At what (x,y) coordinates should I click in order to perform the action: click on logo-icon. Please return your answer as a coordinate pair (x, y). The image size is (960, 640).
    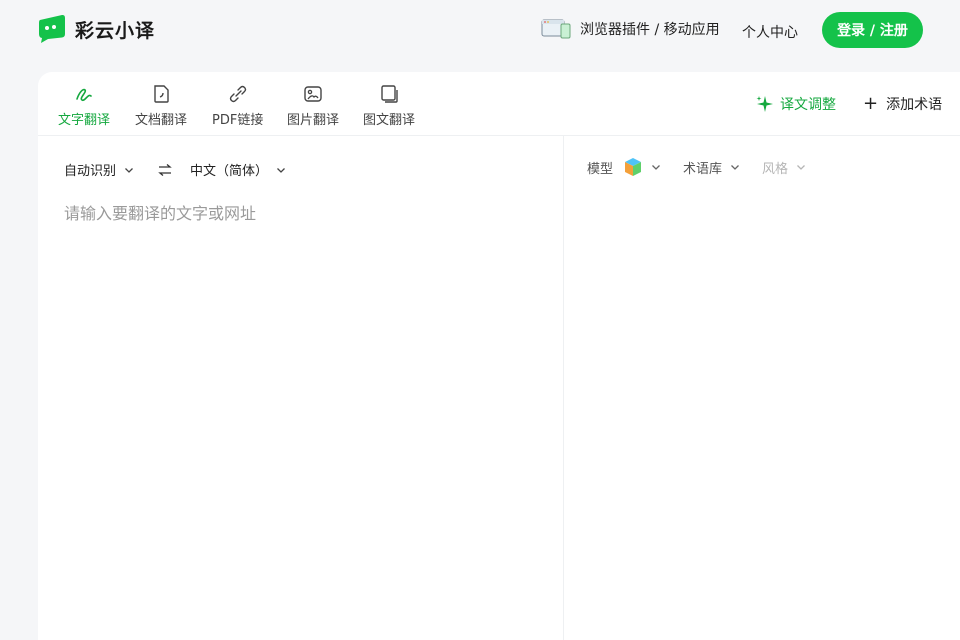
    Looking at the image, I should click on (52, 28).